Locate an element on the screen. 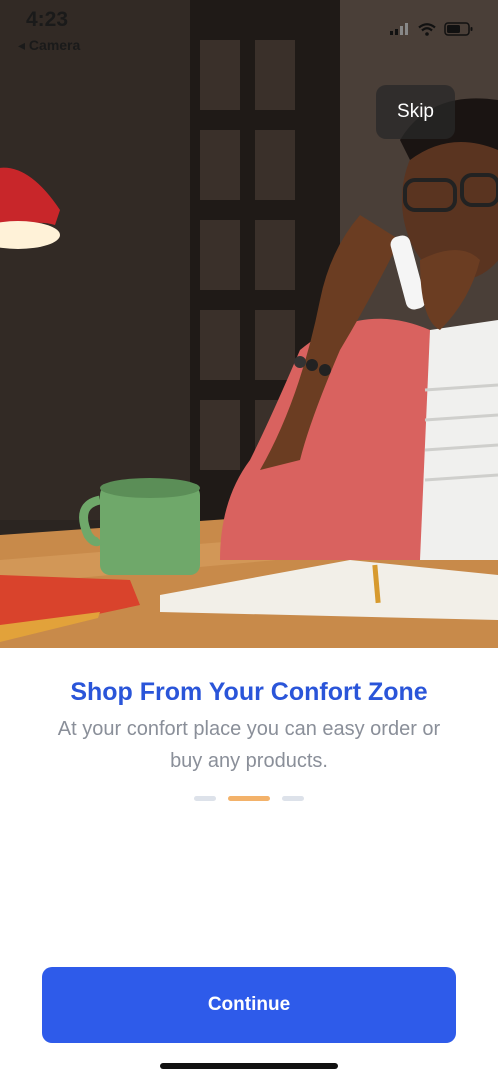 The width and height of the screenshot is (498, 1080). wifi-icon is located at coordinates (427, 29).